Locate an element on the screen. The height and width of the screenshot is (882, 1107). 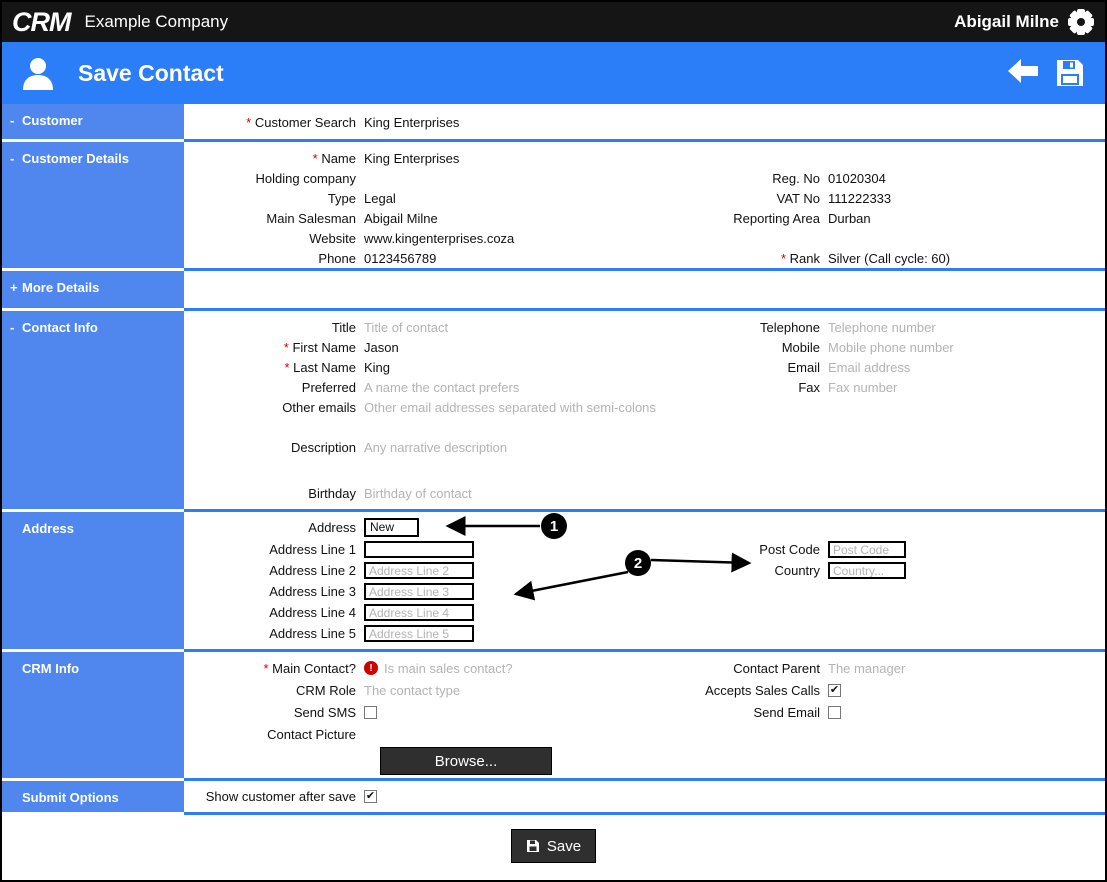
title-label: Title is located at coordinates (343, 327).